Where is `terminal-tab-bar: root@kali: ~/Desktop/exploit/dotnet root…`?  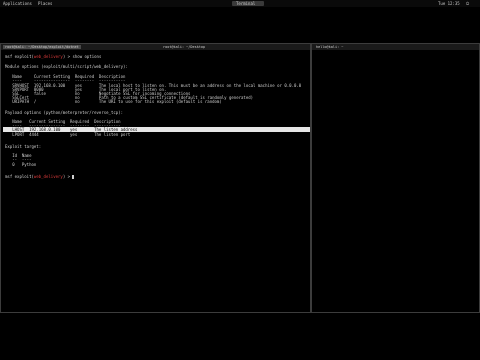 terminal-tab-bar: root@kali: ~/Desktop/exploit/dotnet root… is located at coordinates (155, 47).